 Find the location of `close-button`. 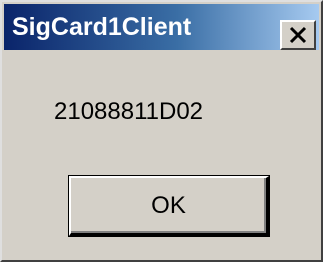

close-button is located at coordinates (298, 35).